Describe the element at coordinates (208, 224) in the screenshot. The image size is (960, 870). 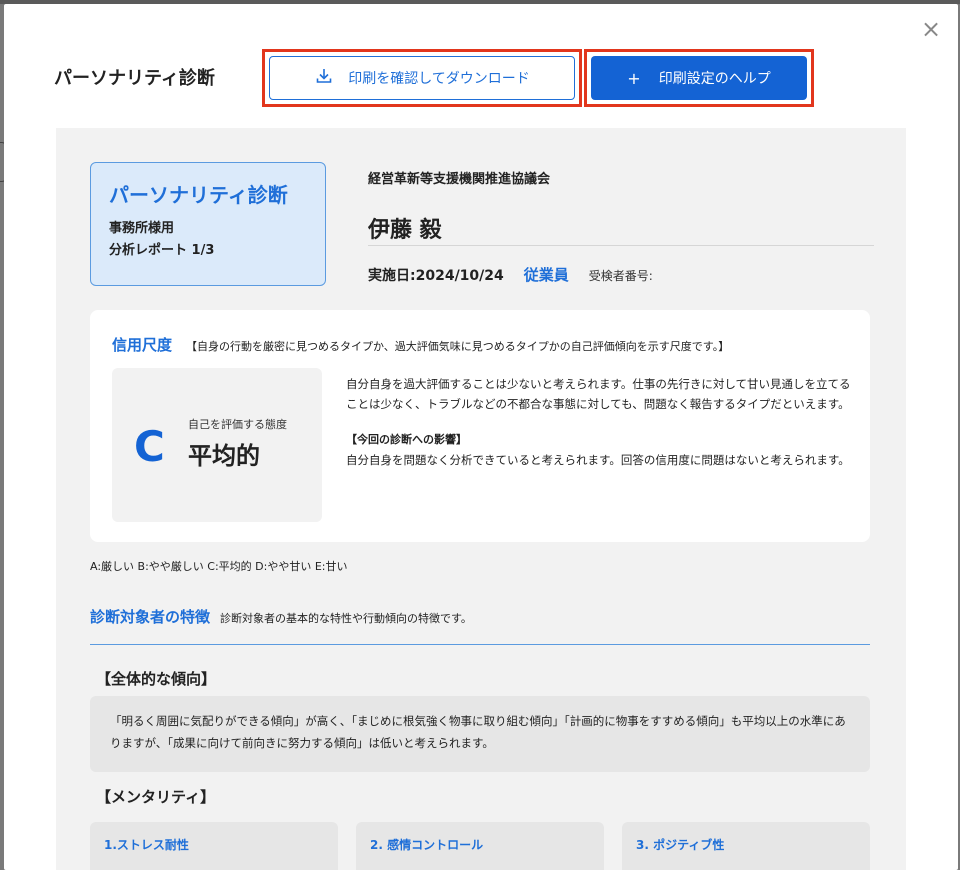
I see `report-badge: パーソナリティ診断 事務所様用 分析レポート 1/3` at that location.